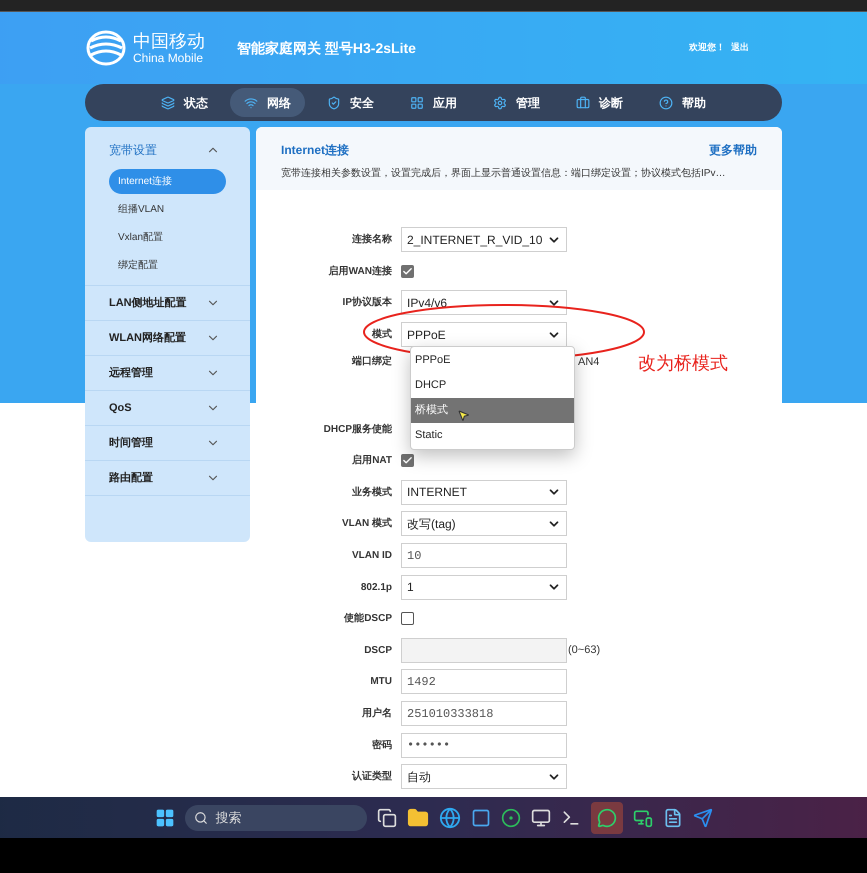  Describe the element at coordinates (251, 103) in the screenshot. I see `wifi-icon` at that location.